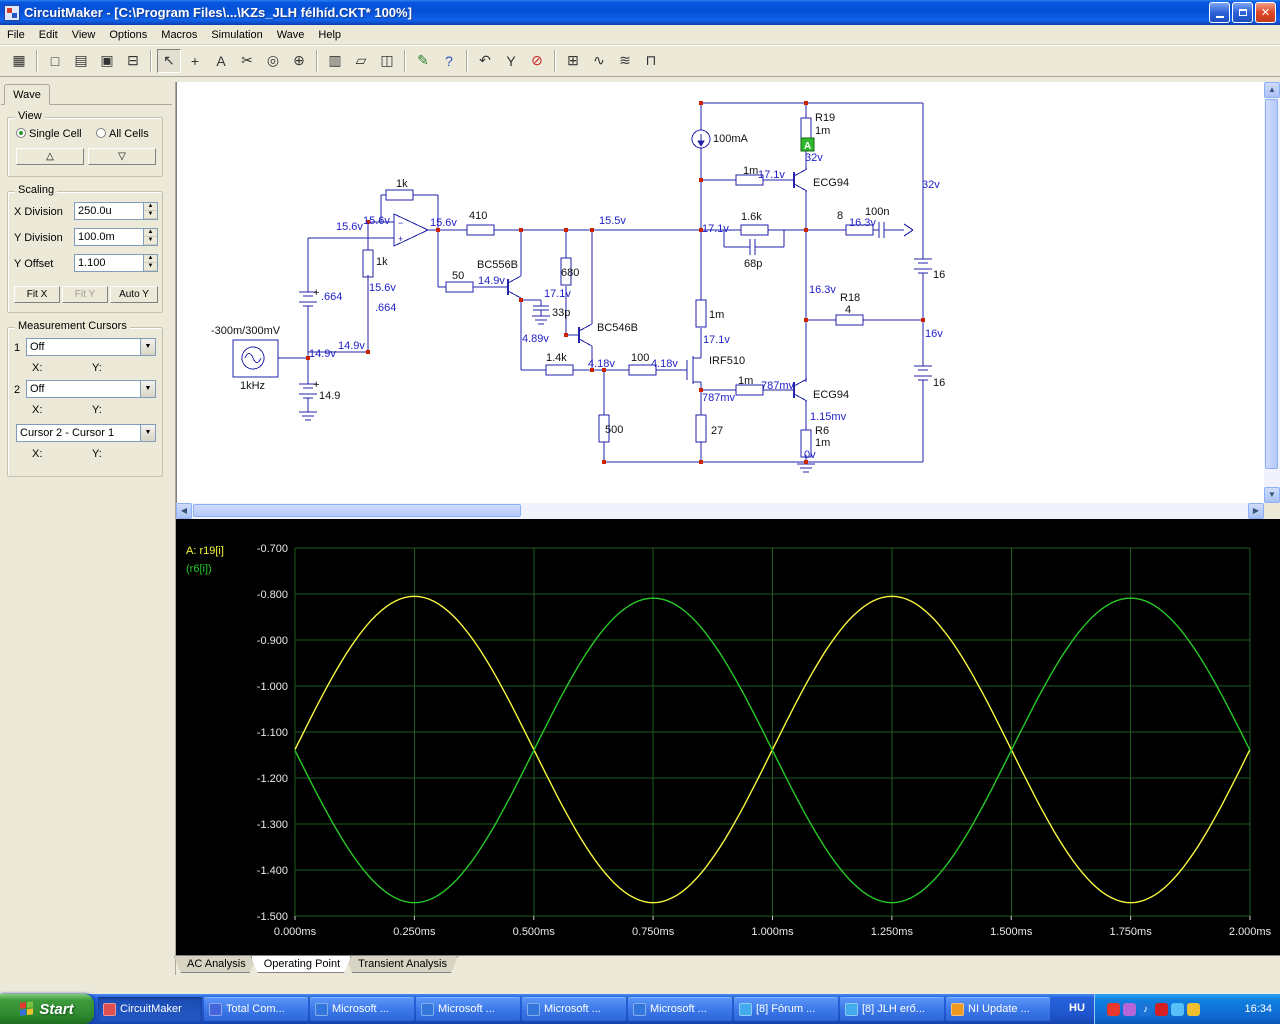  Describe the element at coordinates (215, 964) in the screenshot. I see `tab-ac-analysis: AC Analysis` at that location.